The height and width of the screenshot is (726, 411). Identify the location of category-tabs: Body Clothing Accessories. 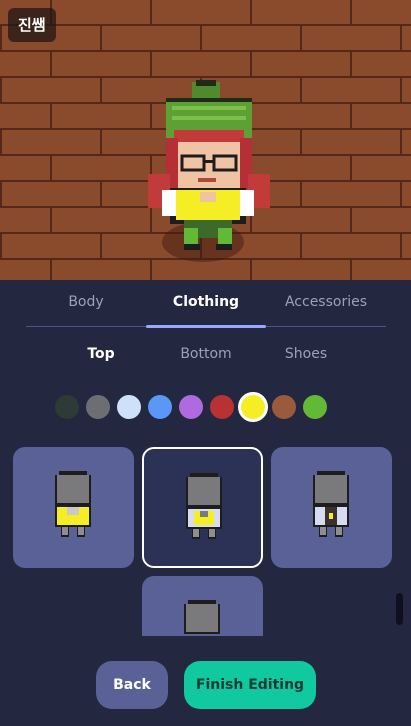
(206, 311).